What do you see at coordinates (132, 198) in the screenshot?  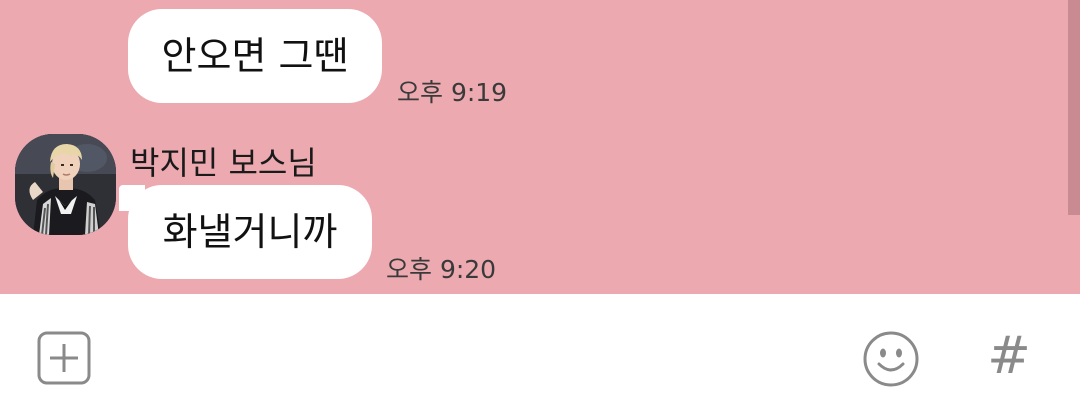 I see `bubble-tail` at bounding box center [132, 198].